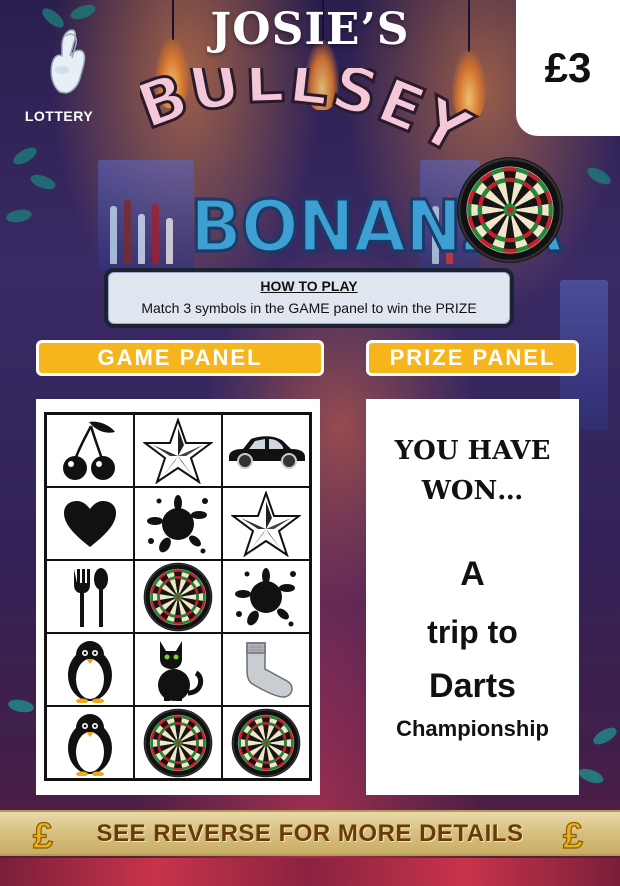 The height and width of the screenshot is (886, 620). I want to click on price-badge: £3, so click(568, 68).